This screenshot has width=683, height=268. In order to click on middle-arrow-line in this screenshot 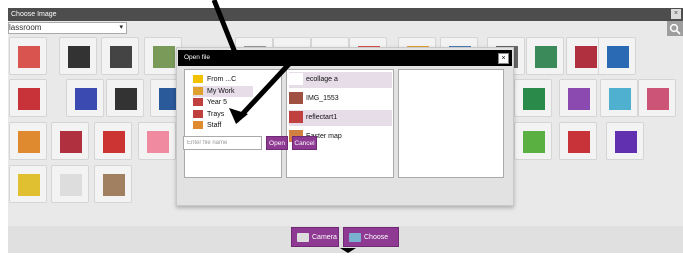, I will do `click(263, 92)`.